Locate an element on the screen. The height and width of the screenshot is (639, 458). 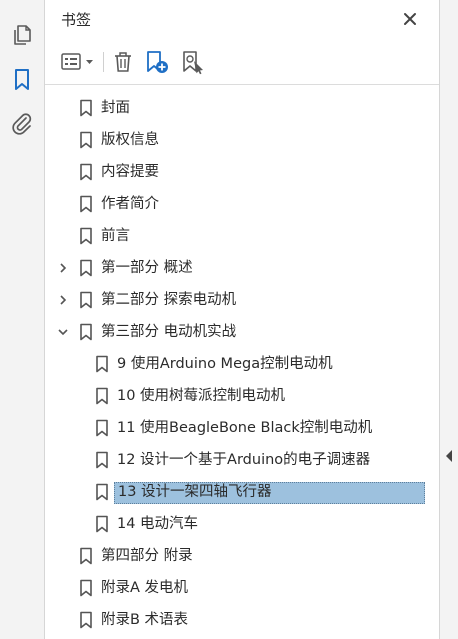
close-button is located at coordinates (410, 19).